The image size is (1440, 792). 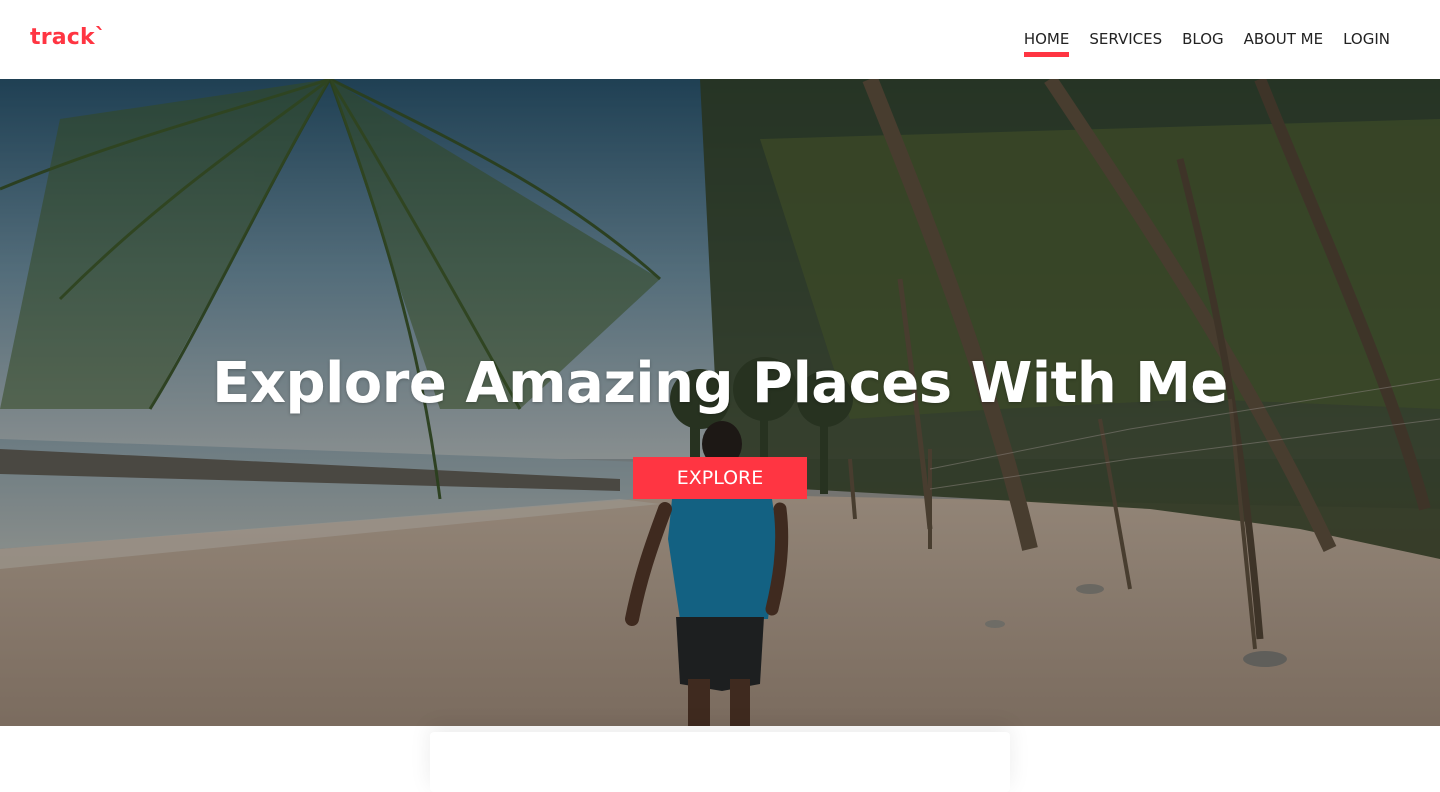 I want to click on explore-button: EXPLORE, so click(x=720, y=478).